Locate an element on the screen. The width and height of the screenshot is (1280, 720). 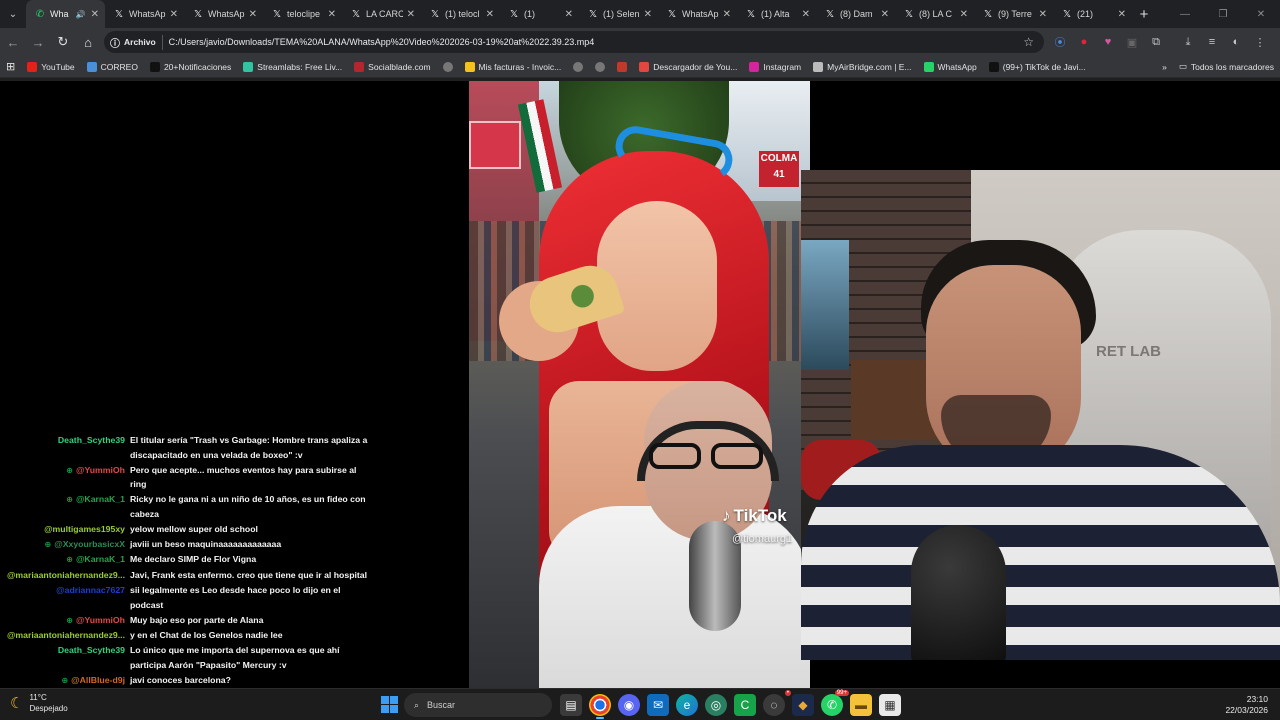
rainmeter-icon: ◌ • is located at coordinates (777, 703).